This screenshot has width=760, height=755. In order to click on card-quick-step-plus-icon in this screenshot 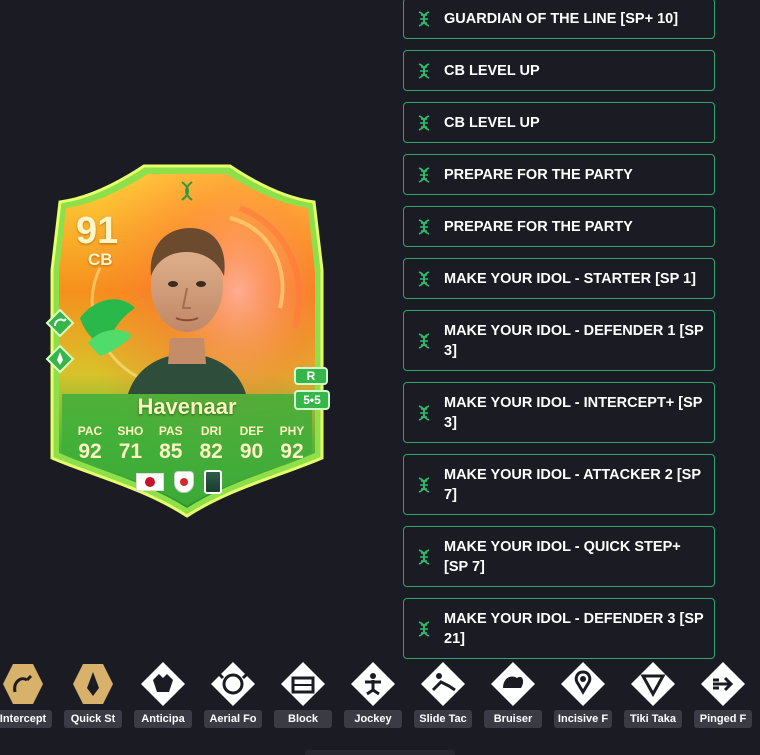, I will do `click(60, 359)`.